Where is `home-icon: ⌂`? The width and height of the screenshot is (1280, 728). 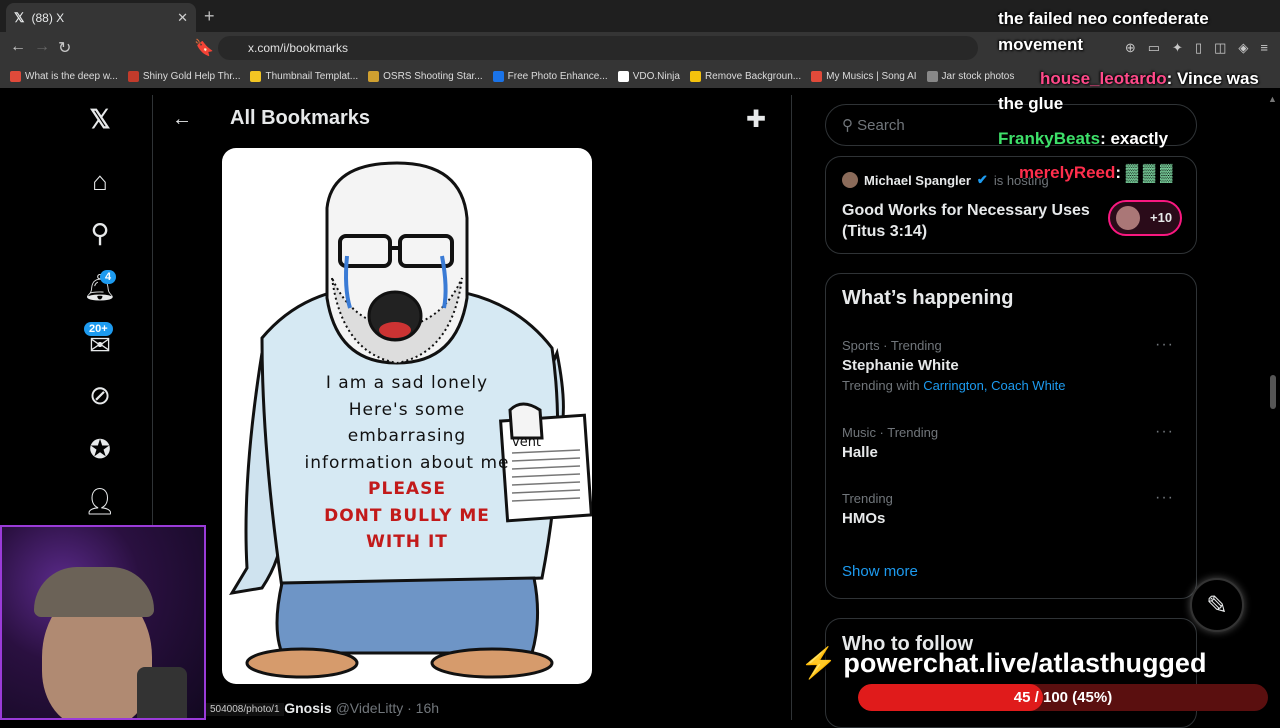
home-icon: ⌂ is located at coordinates (100, 181).